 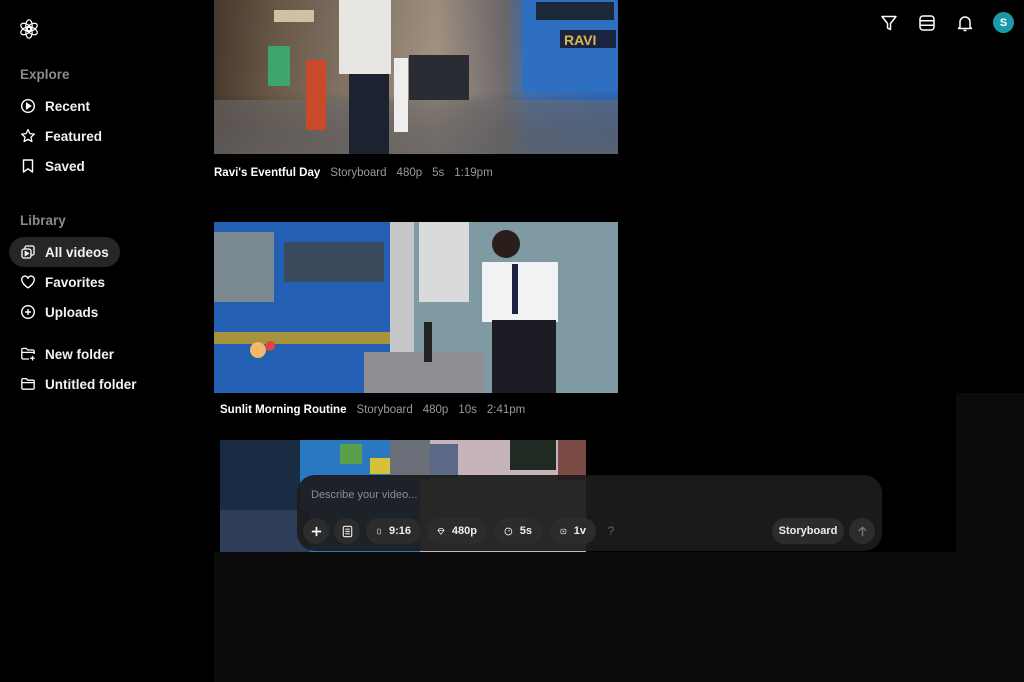 I want to click on sidebar-item-untitled-folder: Untitled folder, so click(x=78, y=384).